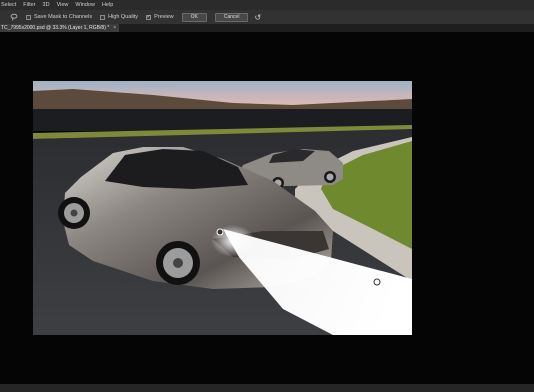 The width and height of the screenshot is (534, 392). I want to click on preview-checkbox: ✓, so click(149, 17).